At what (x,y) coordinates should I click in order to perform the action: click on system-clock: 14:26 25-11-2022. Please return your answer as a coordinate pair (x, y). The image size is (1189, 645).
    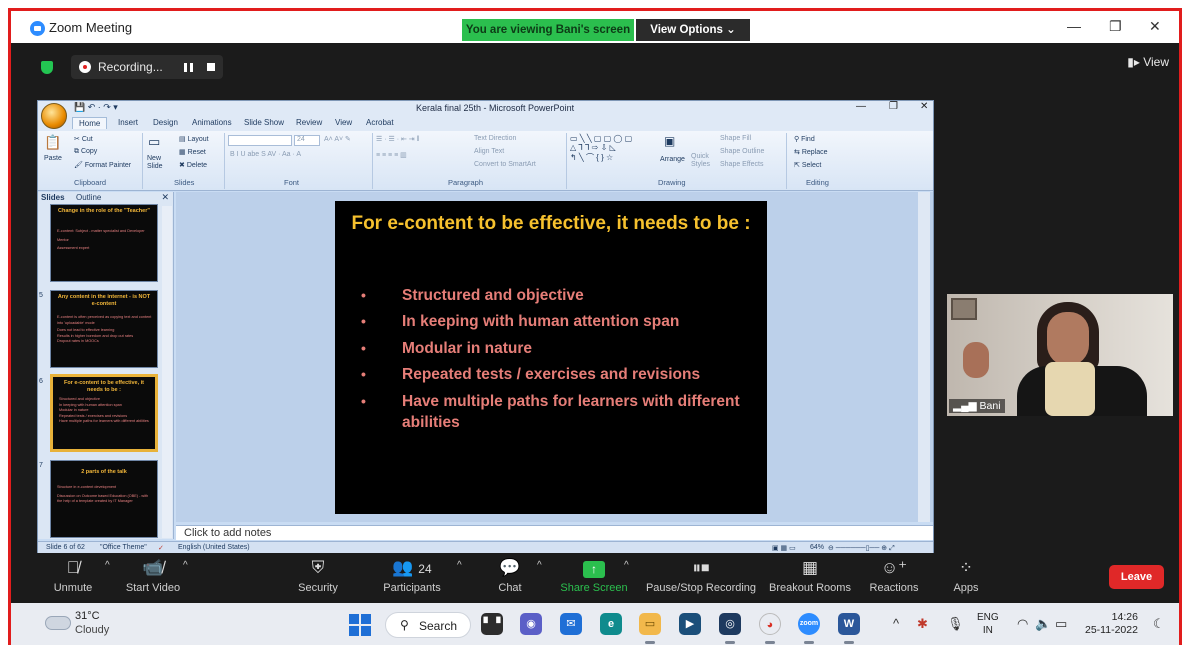
    Looking at the image, I should click on (1111, 624).